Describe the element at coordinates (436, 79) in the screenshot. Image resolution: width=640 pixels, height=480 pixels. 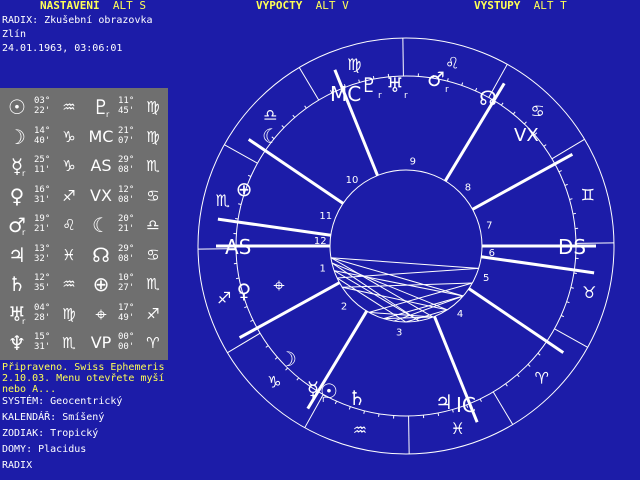
I see `mars-icon: ♂` at that location.